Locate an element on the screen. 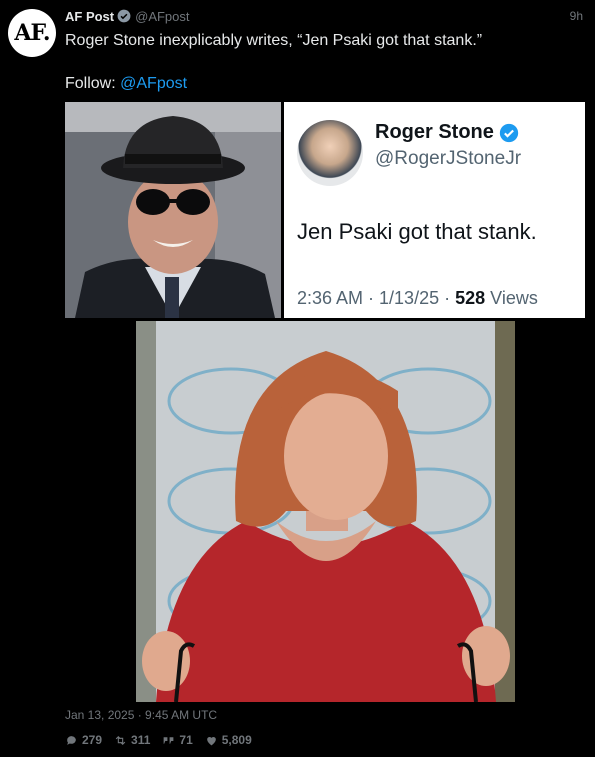  photo-roger-stone is located at coordinates (173, 210).